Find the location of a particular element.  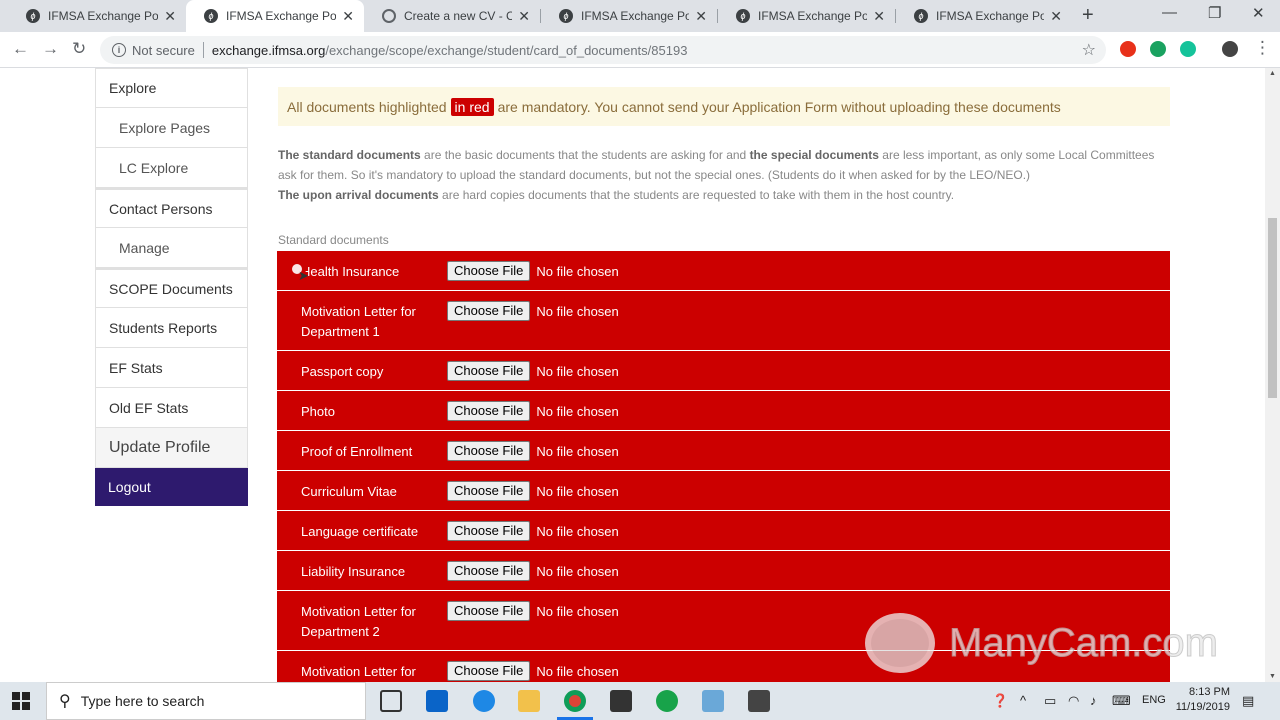

page-scrollbar: ▲ ▼ is located at coordinates (1272, 375).